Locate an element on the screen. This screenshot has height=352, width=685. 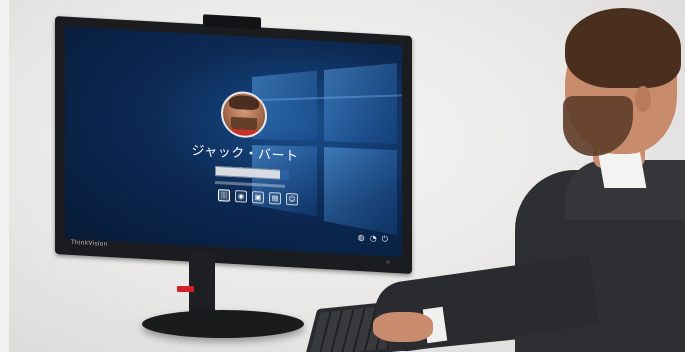
key-icon: ⚿ is located at coordinates (224, 195).